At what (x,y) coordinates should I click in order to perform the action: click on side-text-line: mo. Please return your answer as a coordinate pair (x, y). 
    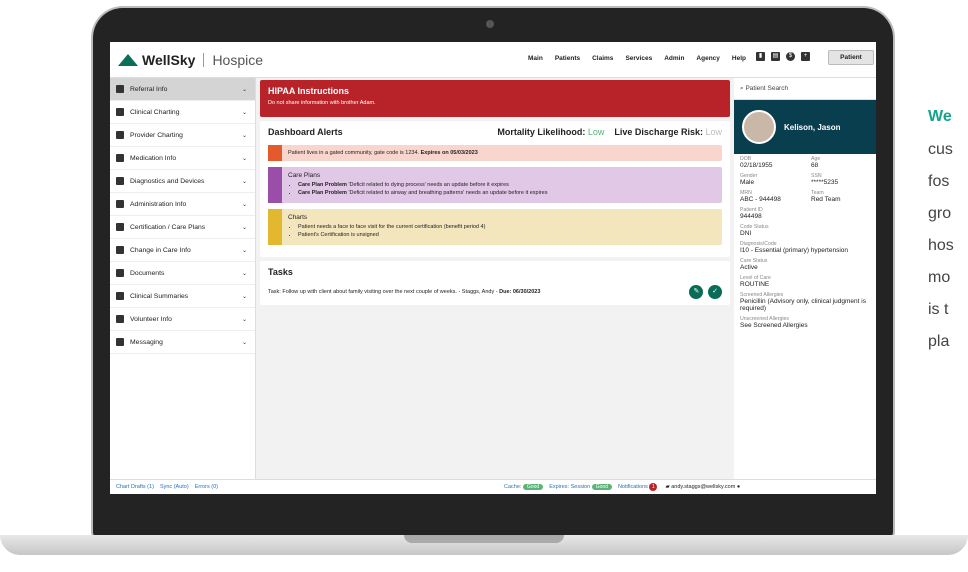
    Looking at the image, I should click on (939, 277).